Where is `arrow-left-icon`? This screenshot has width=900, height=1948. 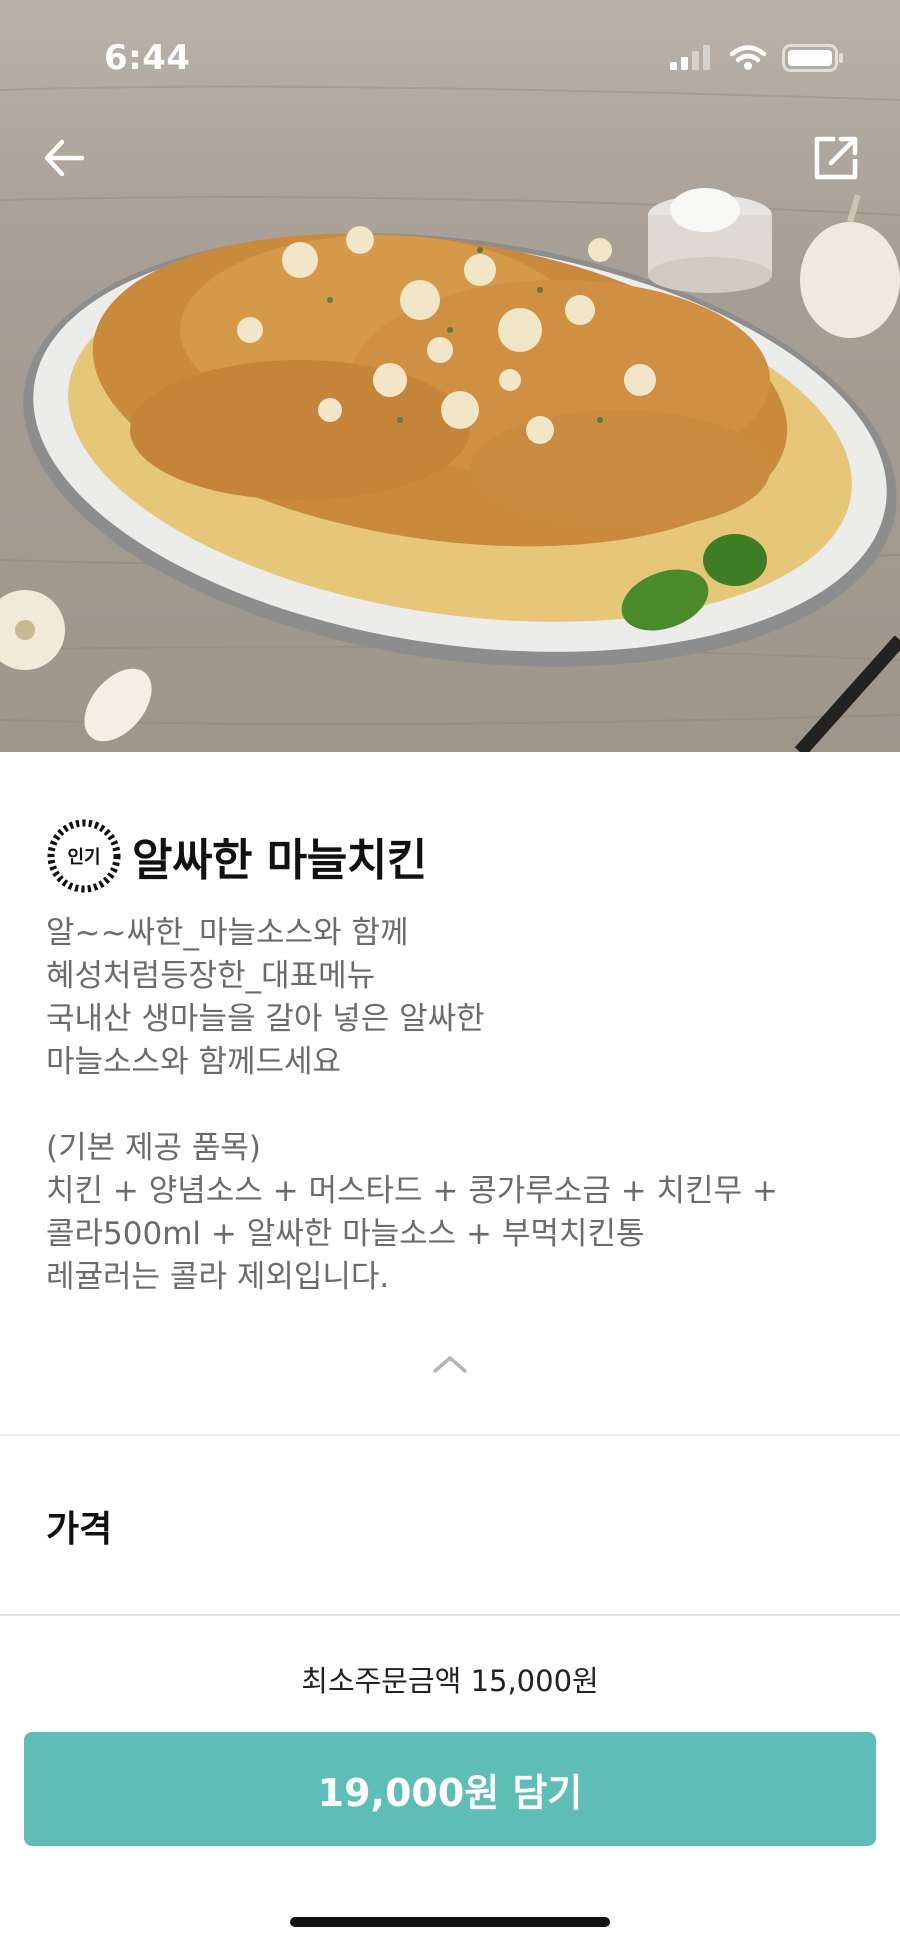 arrow-left-icon is located at coordinates (64, 158).